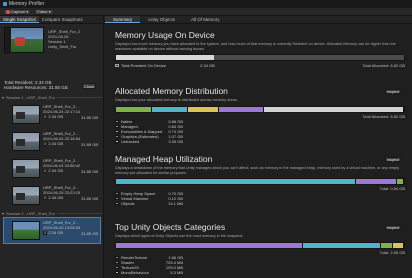 Image resolution: width=412 pixels, height=278 pixels. Describe the element at coordinates (165, 58) in the screenshot. I see `resident-segment` at that location.